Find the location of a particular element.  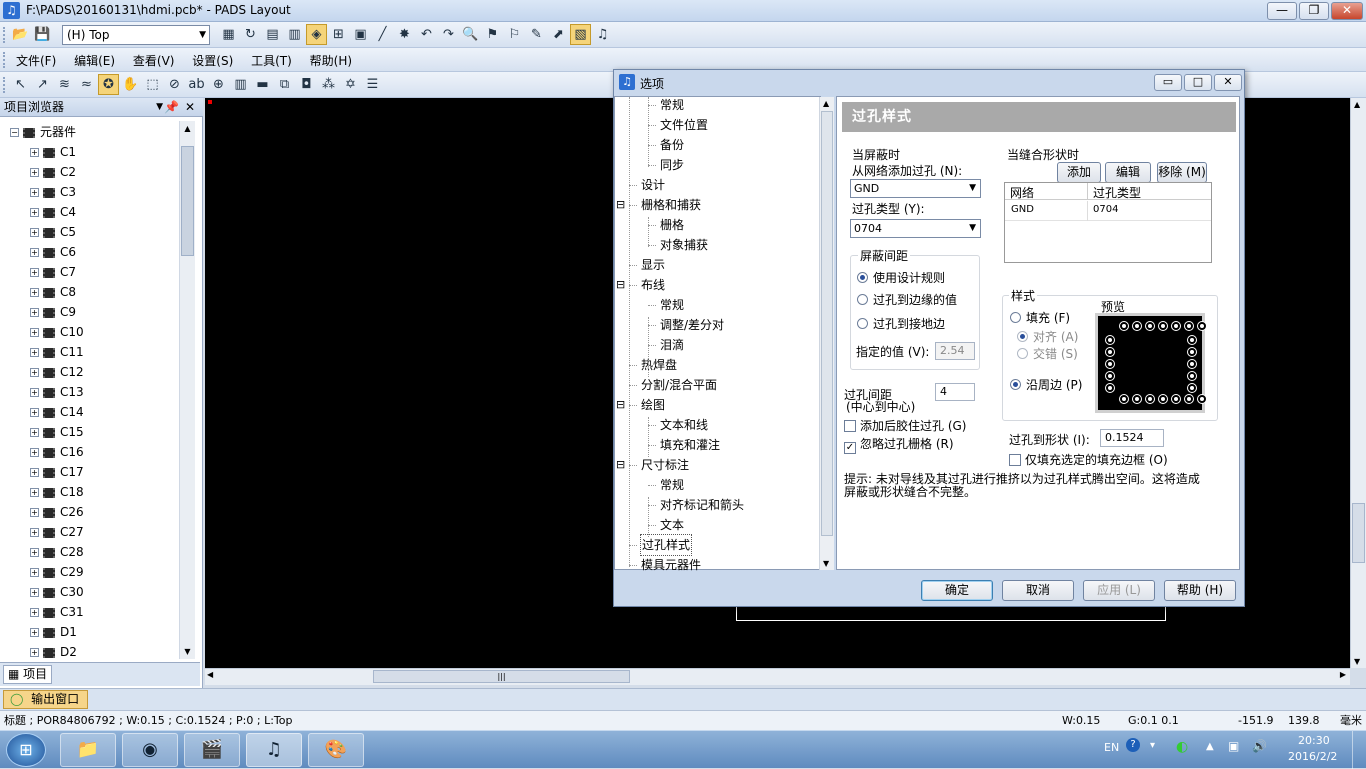

tree-item-component: + C18 is located at coordinates (57, 492).